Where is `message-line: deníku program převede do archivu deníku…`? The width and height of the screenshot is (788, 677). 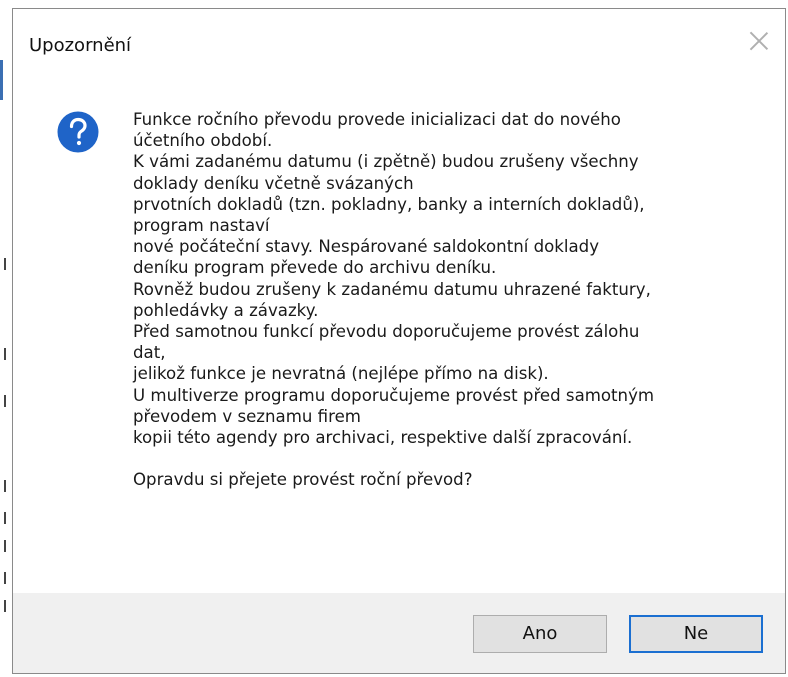
message-line: deníku program převede do archivu deníku… is located at coordinates (315, 268).